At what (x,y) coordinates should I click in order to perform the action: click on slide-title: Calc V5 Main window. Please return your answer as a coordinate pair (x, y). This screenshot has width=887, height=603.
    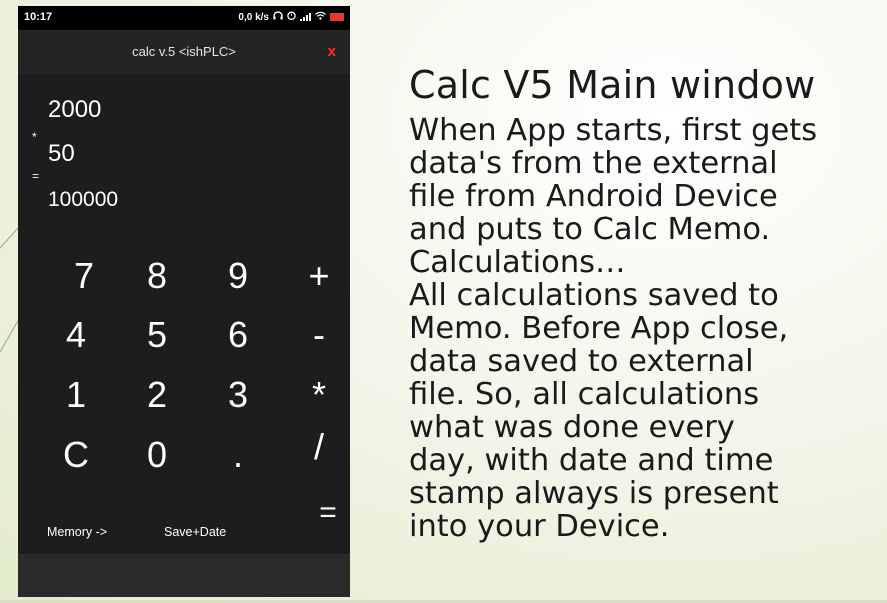
    Looking at the image, I should click on (612, 85).